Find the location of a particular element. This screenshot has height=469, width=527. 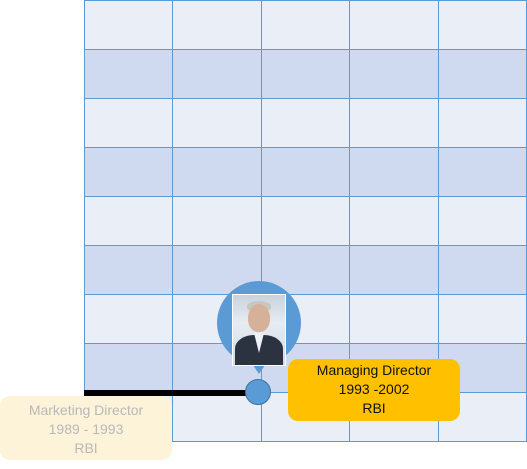

previous-role-period: 1989 - 1993 is located at coordinates (86, 429).